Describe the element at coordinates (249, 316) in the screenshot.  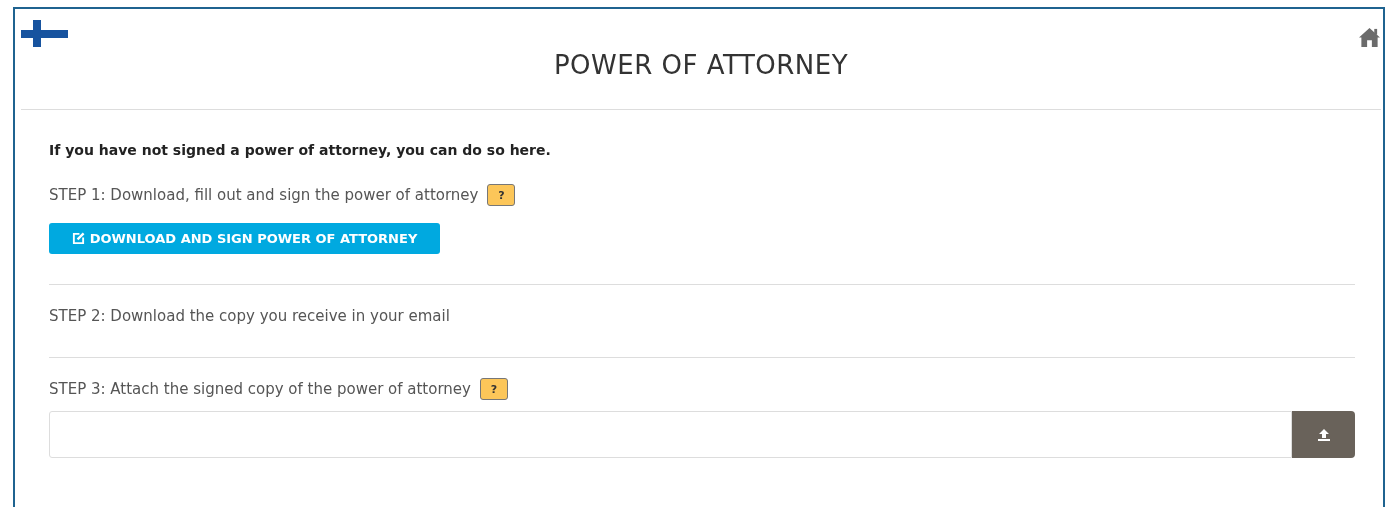
I see `step-label: STEP 2: Download the copy you receive in your email` at that location.